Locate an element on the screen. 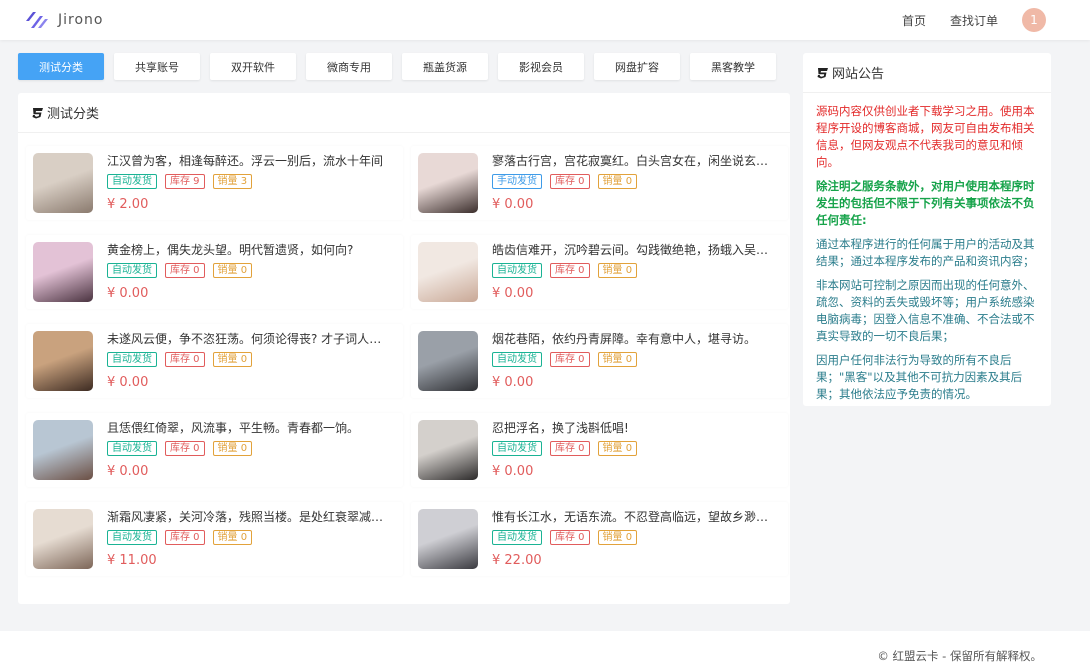 Image resolution: width=1090 pixels, height=669 pixels. tab-dual-open-software: 双开软件 is located at coordinates (253, 66).